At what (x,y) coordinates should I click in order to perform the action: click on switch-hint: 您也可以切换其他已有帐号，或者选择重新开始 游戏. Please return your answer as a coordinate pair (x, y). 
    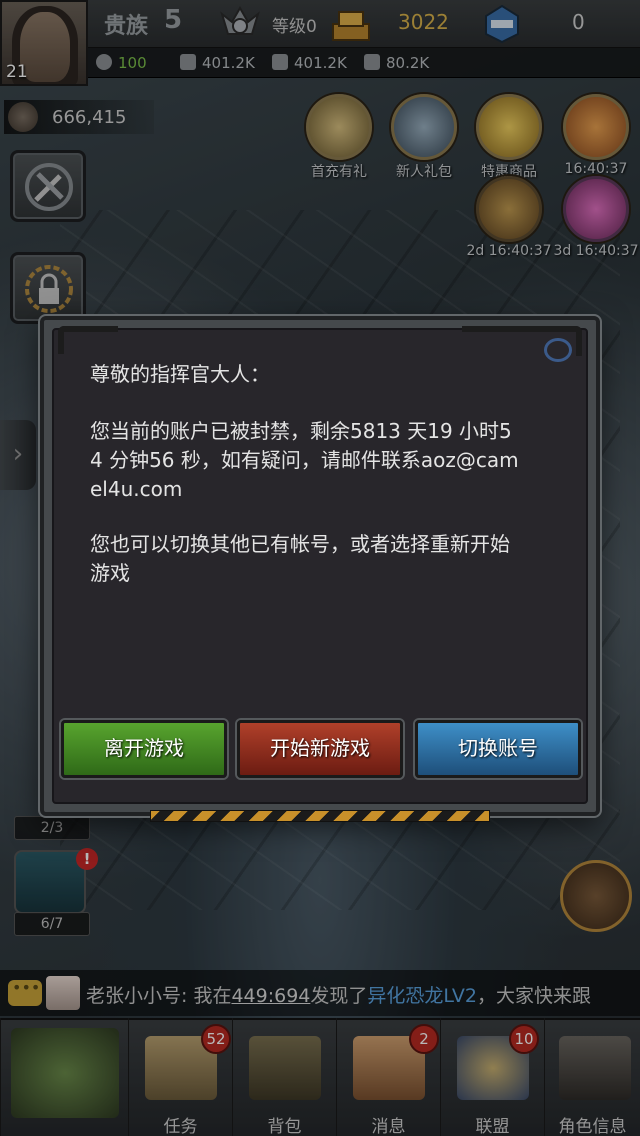
    Looking at the image, I should click on (325, 559).